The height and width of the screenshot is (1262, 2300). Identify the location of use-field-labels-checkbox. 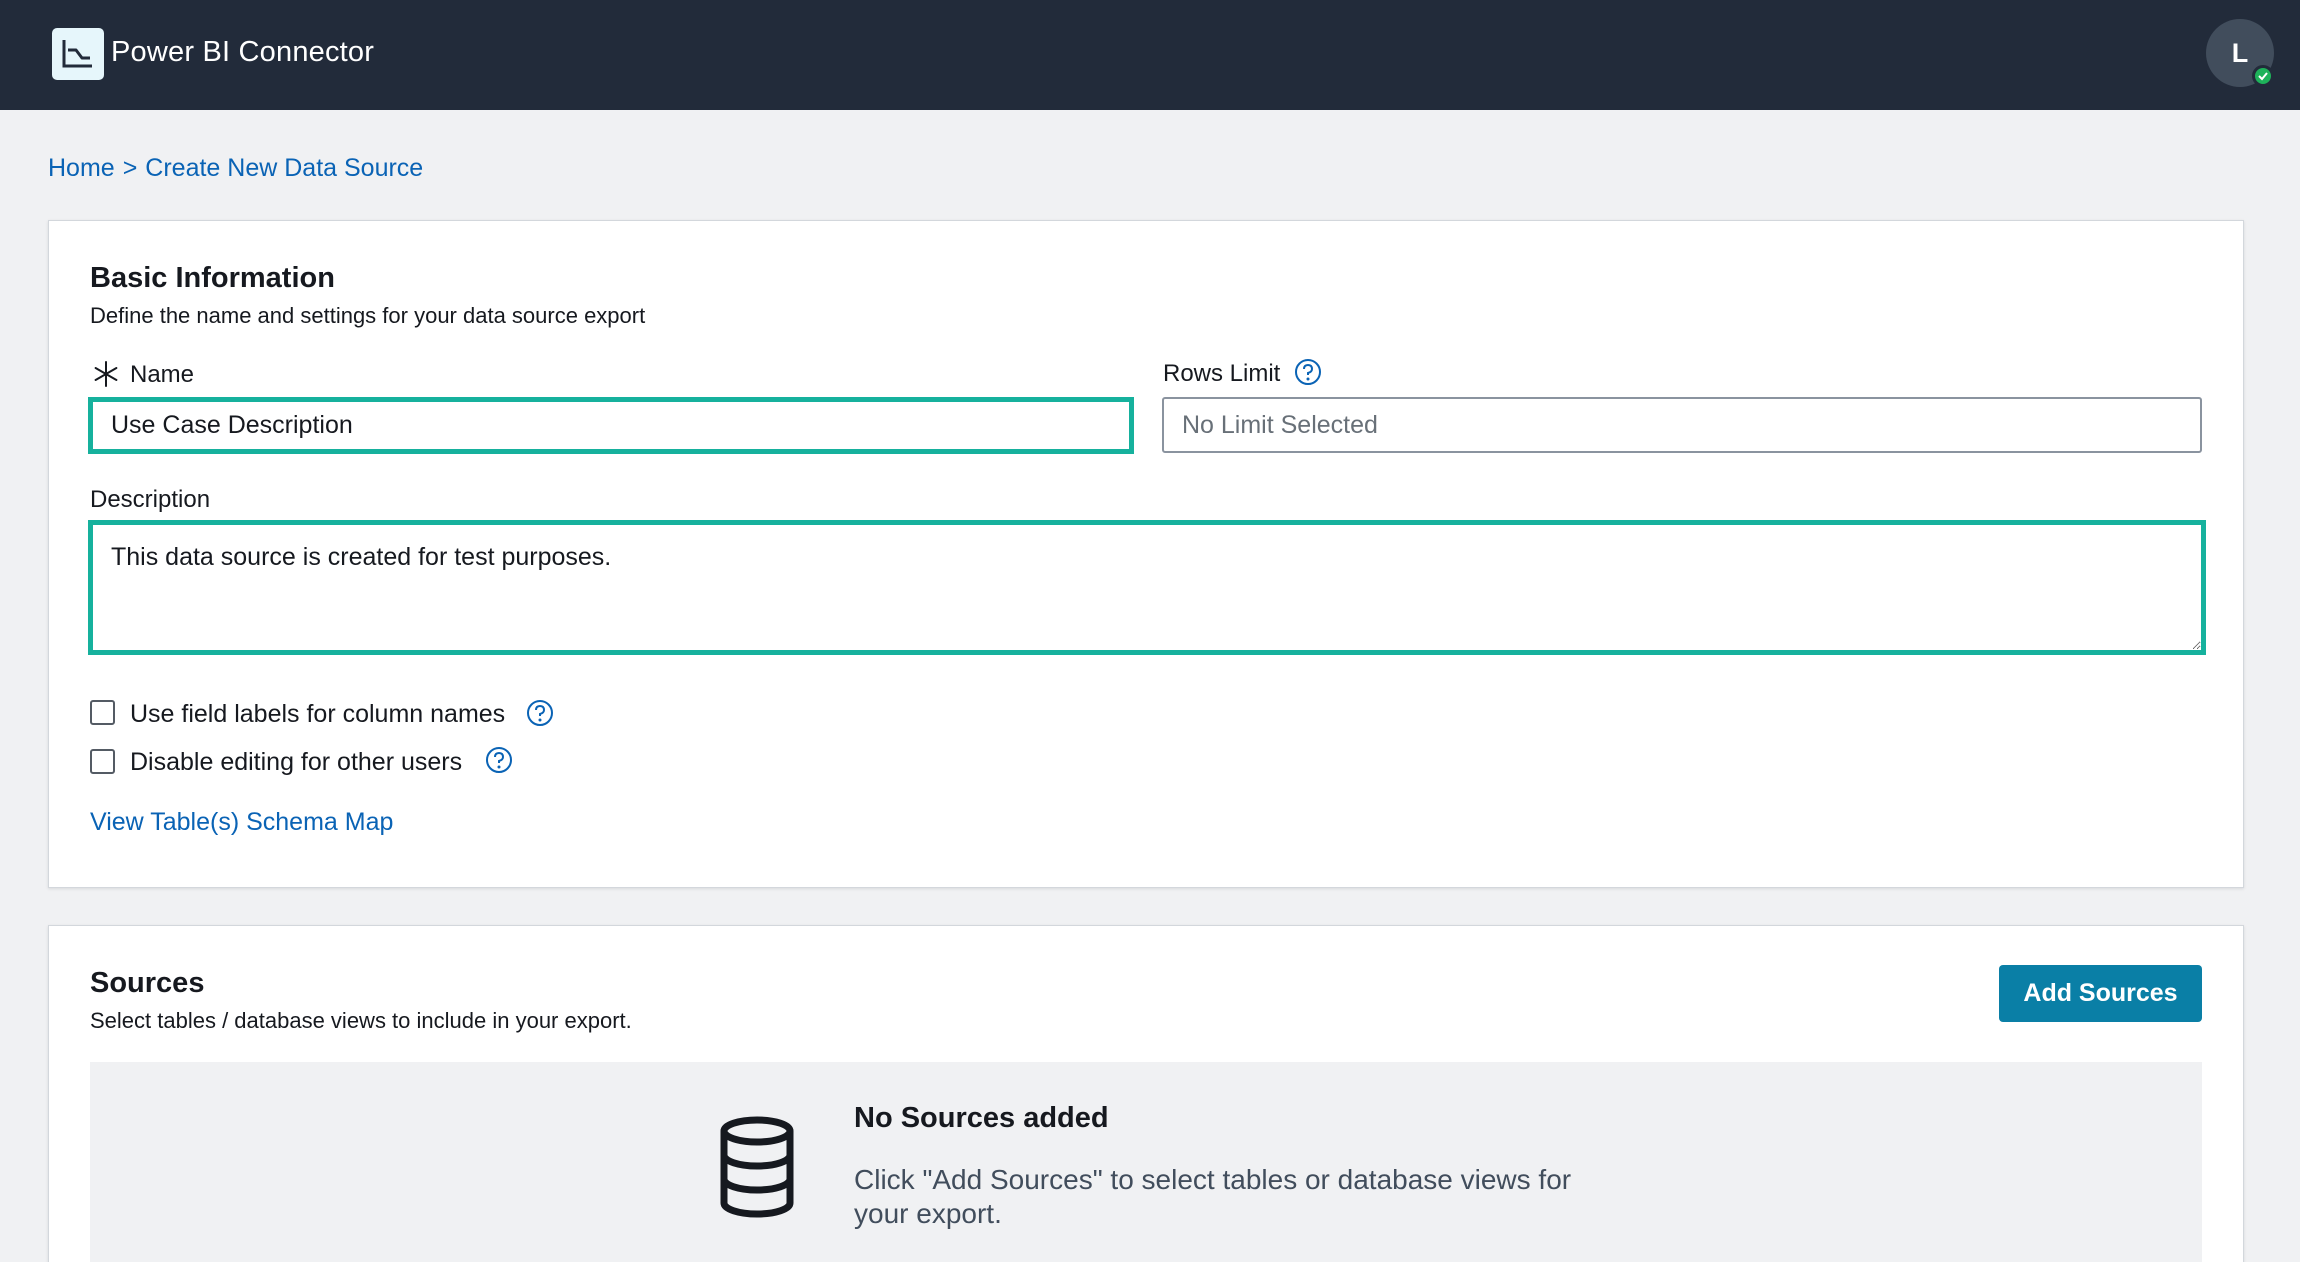
(102, 712).